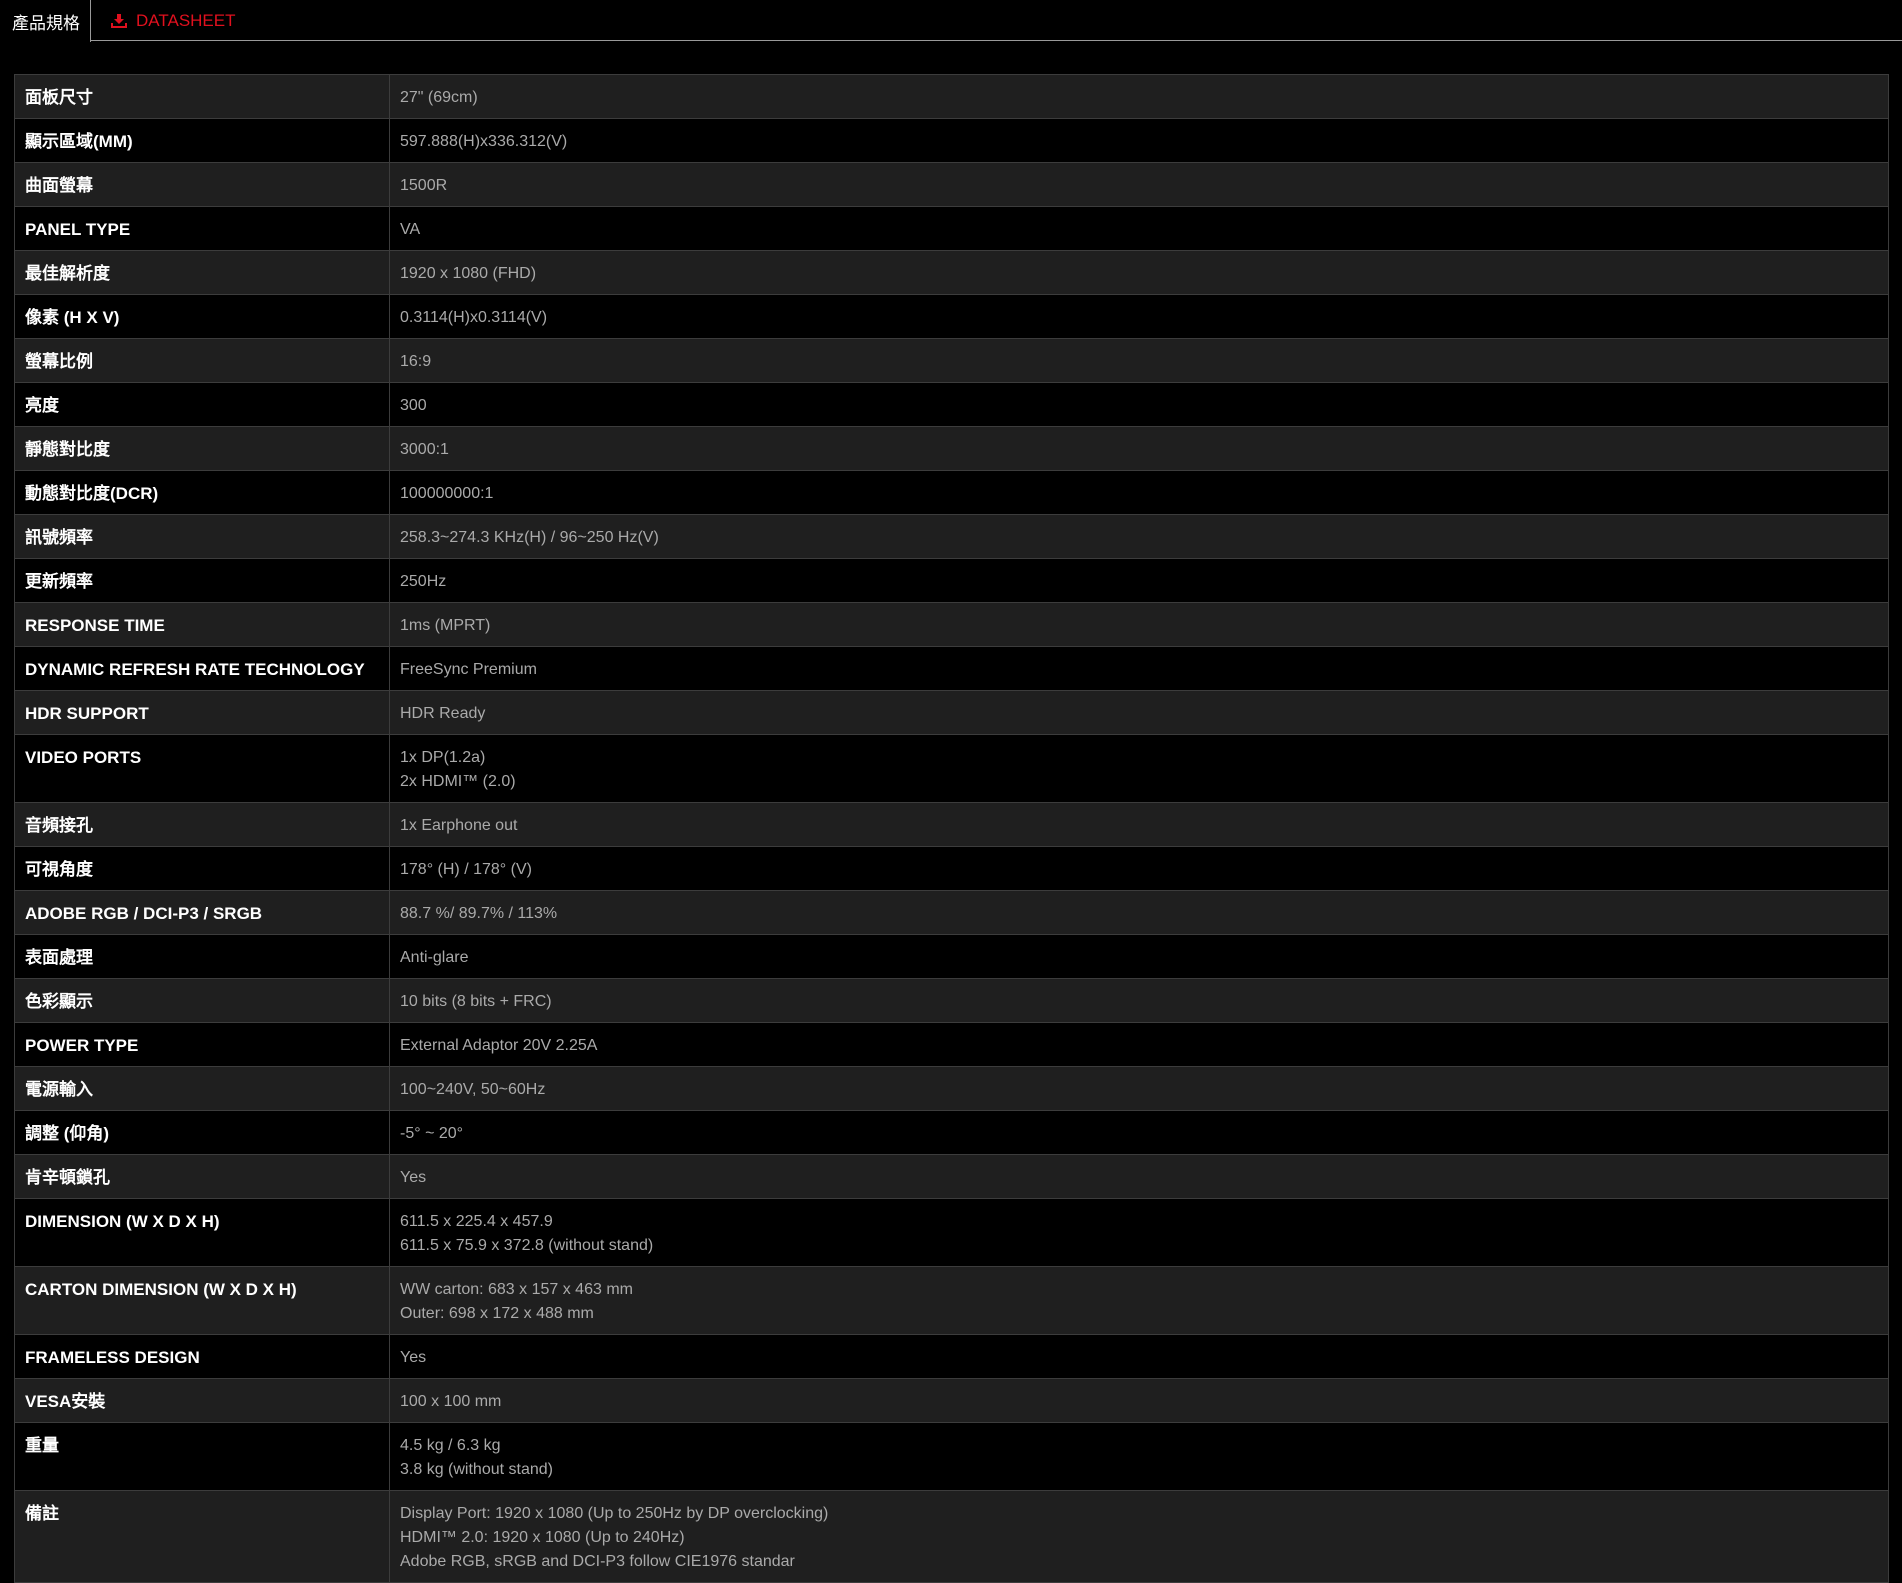  I want to click on spec-value: 258.3~274.3 KHz(H) / 96~250 Hz(V), so click(1139, 536).